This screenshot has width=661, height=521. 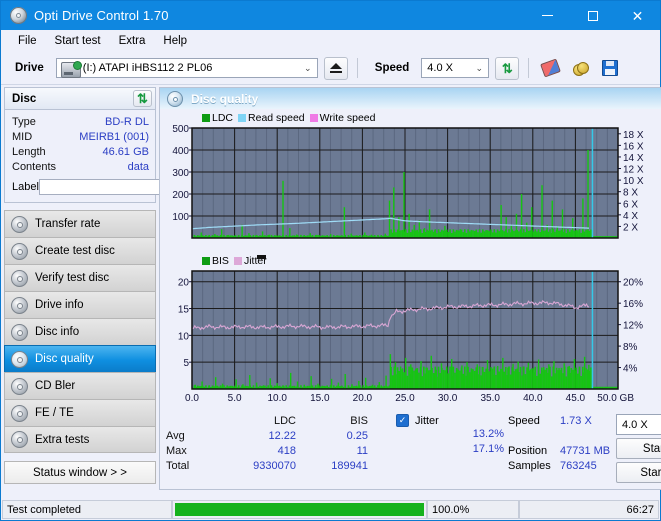 What do you see at coordinates (27, 41) in the screenshot?
I see `menu-file: File` at bounding box center [27, 41].